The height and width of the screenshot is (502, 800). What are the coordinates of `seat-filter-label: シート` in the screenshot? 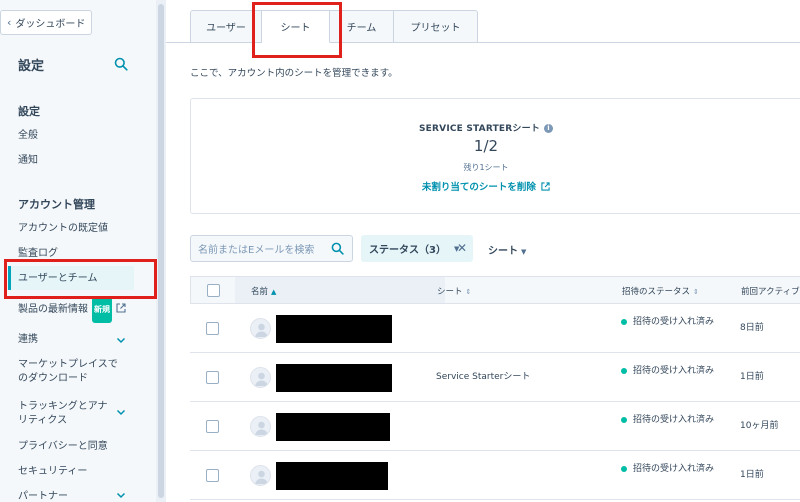 It's located at (503, 251).